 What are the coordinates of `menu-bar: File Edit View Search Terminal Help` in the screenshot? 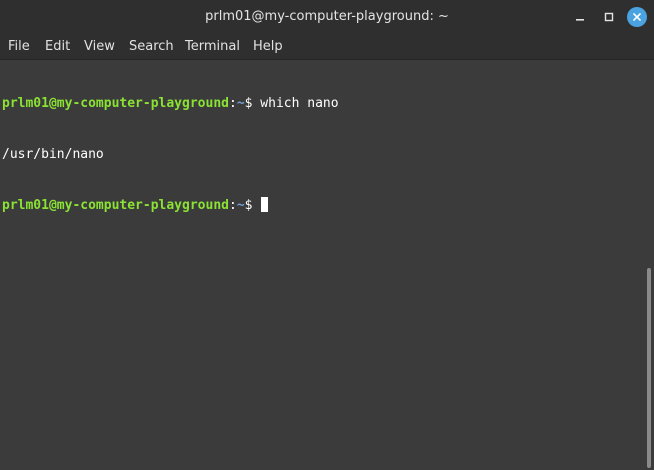 It's located at (327, 47).